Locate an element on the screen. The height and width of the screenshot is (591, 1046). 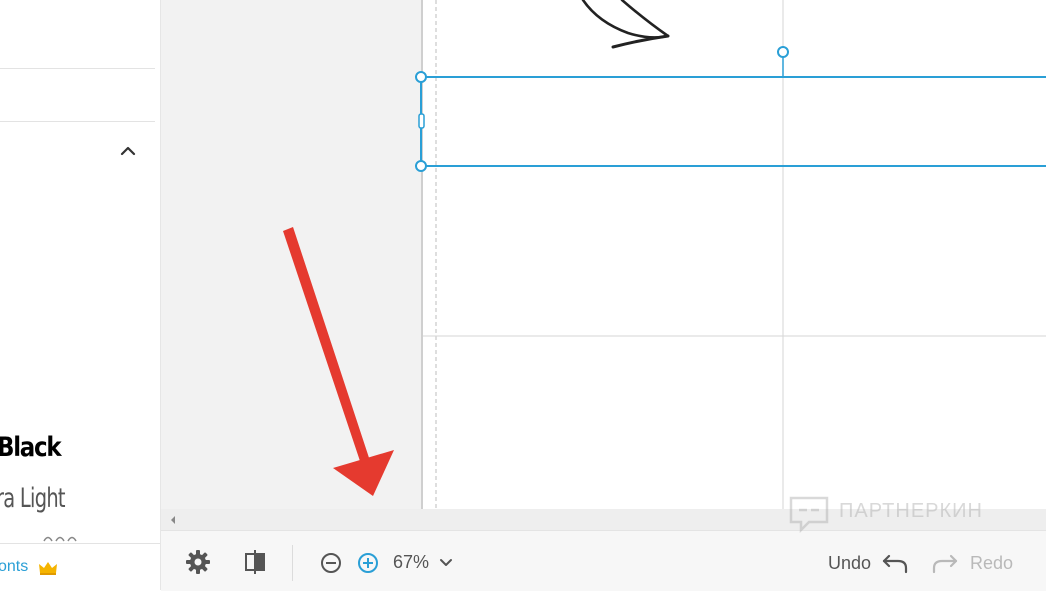
font-option-cut-off is located at coordinates (60, 539).